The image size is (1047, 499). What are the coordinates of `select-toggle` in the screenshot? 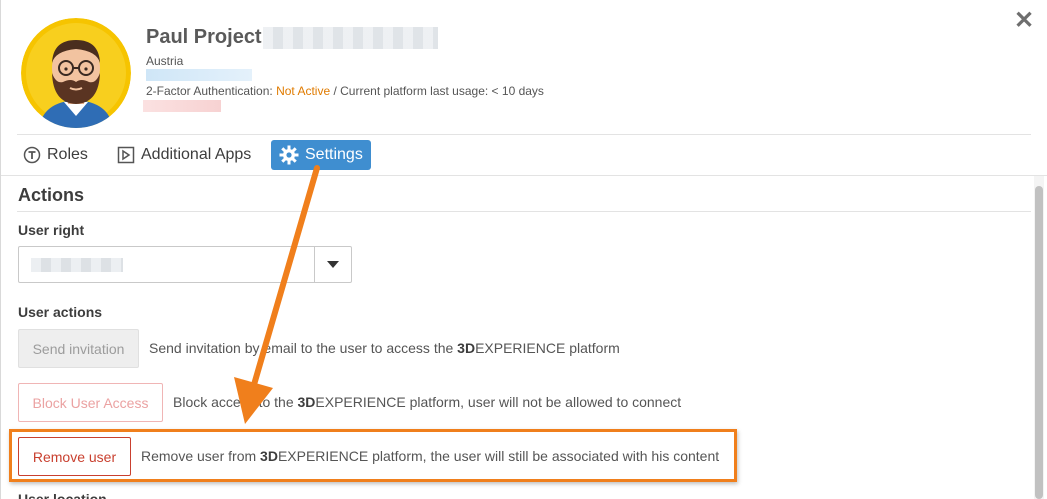 It's located at (332, 264).